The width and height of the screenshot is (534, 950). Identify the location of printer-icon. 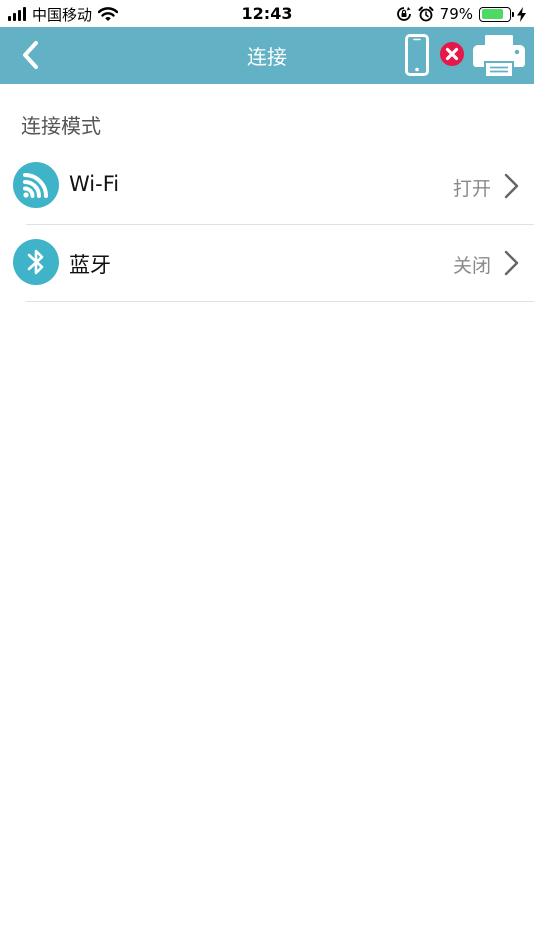
(499, 55).